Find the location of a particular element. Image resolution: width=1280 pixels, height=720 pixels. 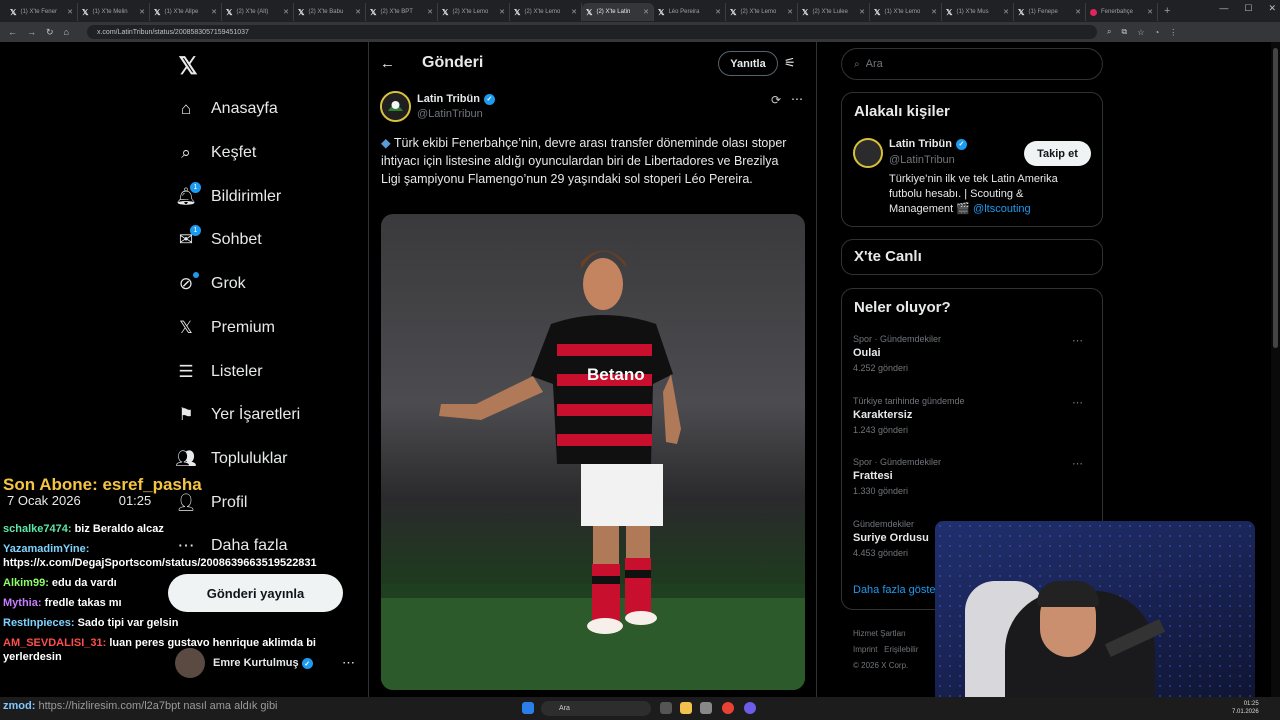

imprint-link: Imprint is located at coordinates (865, 649).